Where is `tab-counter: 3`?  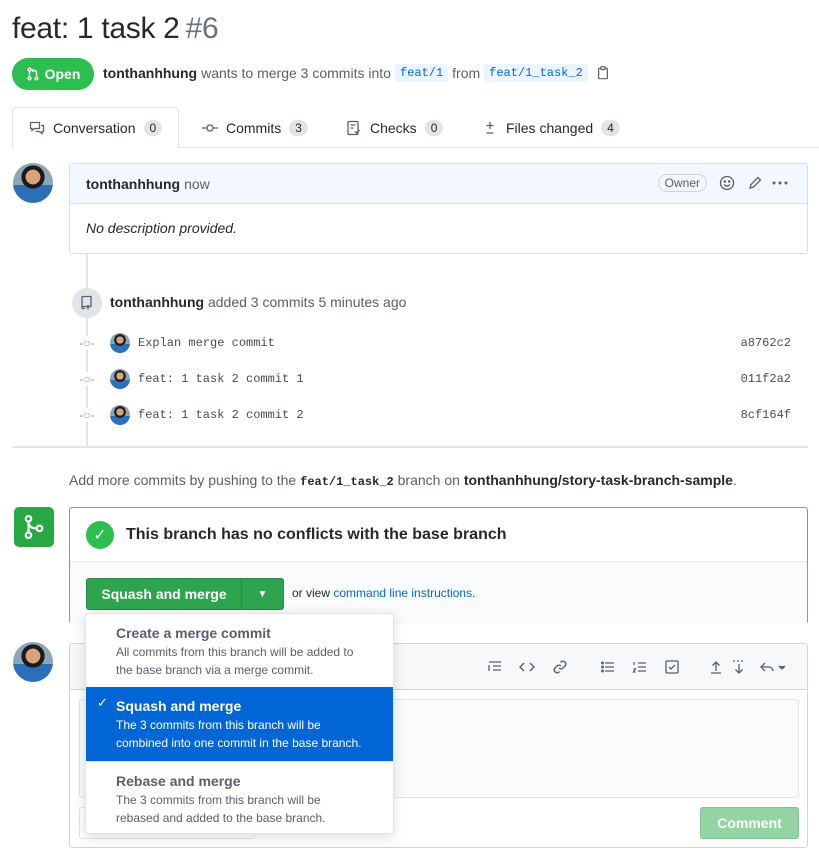
tab-counter: 3 is located at coordinates (298, 127).